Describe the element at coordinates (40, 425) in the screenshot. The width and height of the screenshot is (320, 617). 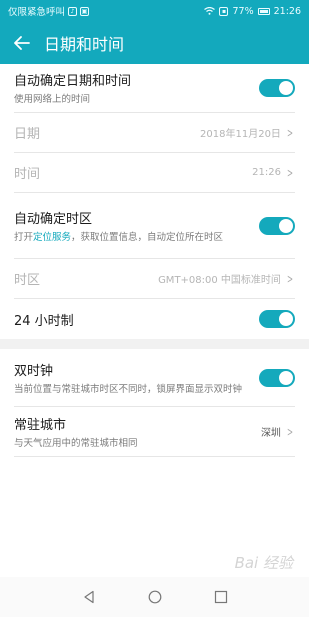
I see `home-city-label: 常驻城市` at that location.